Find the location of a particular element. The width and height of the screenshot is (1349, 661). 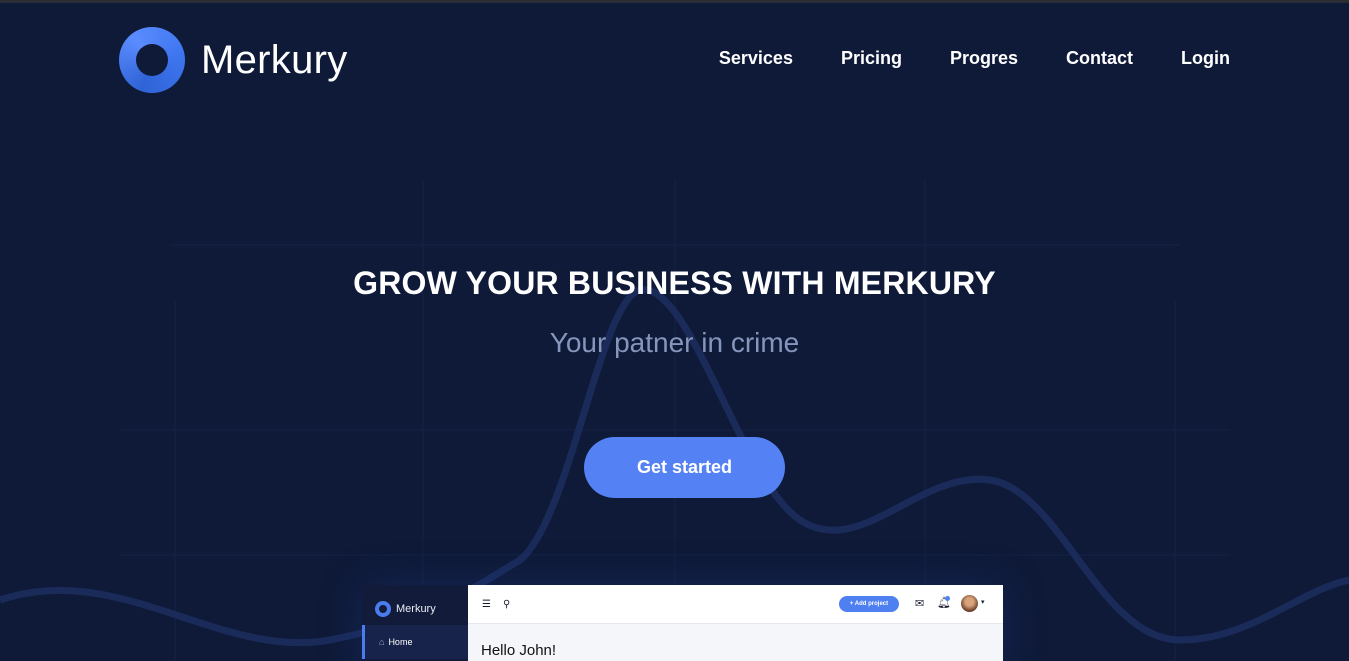

nav-pricing-link: Pricing is located at coordinates (871, 58).